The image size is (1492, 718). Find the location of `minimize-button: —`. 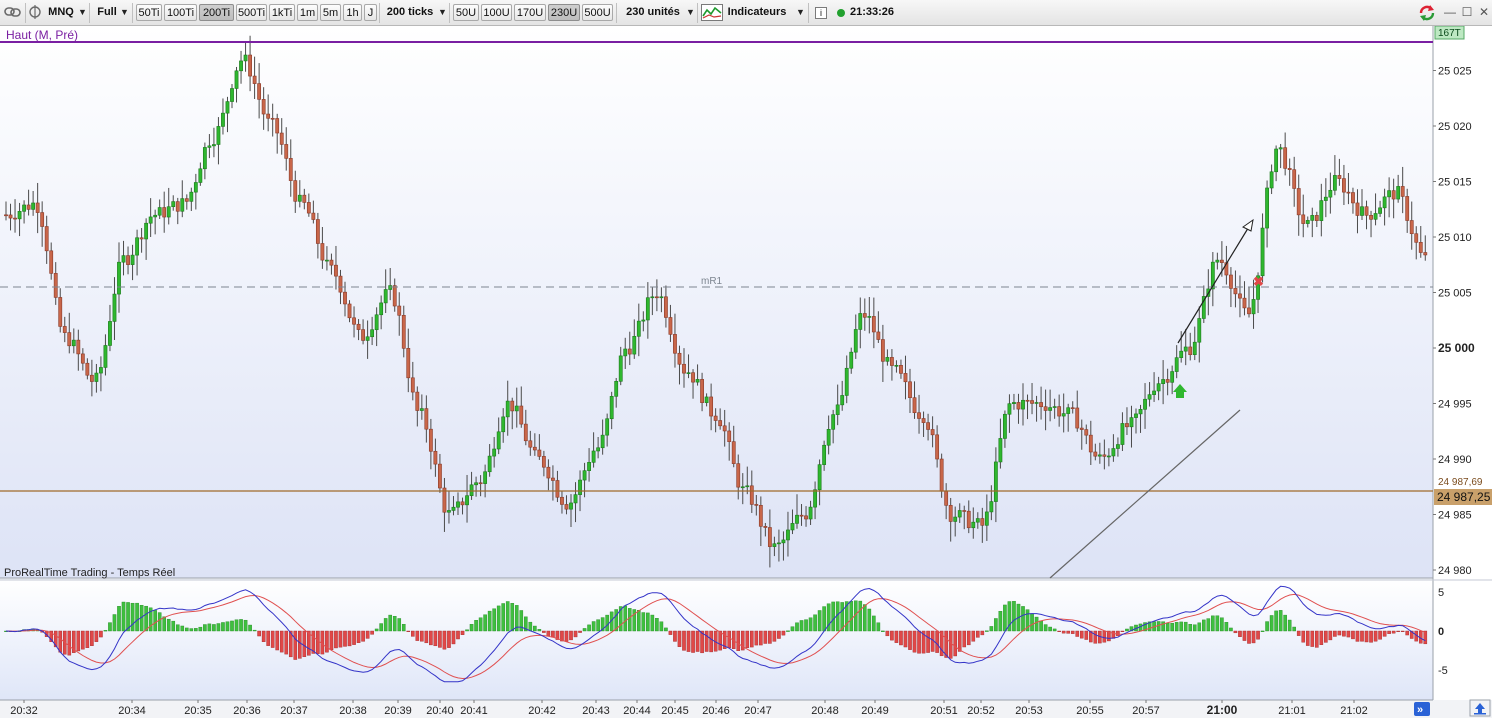

minimize-button: — is located at coordinates (1450, 12).